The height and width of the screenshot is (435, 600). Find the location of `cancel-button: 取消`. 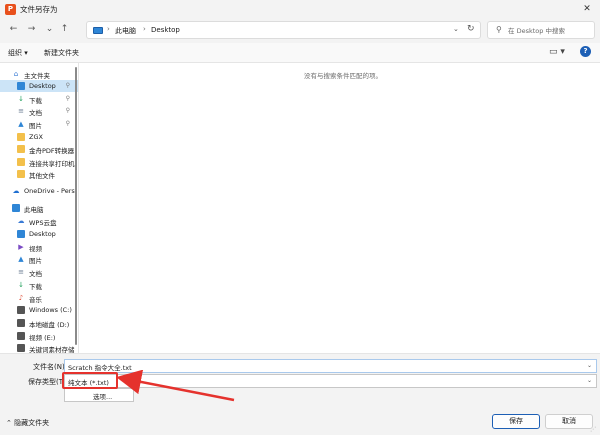

cancel-button: 取消 is located at coordinates (569, 421).